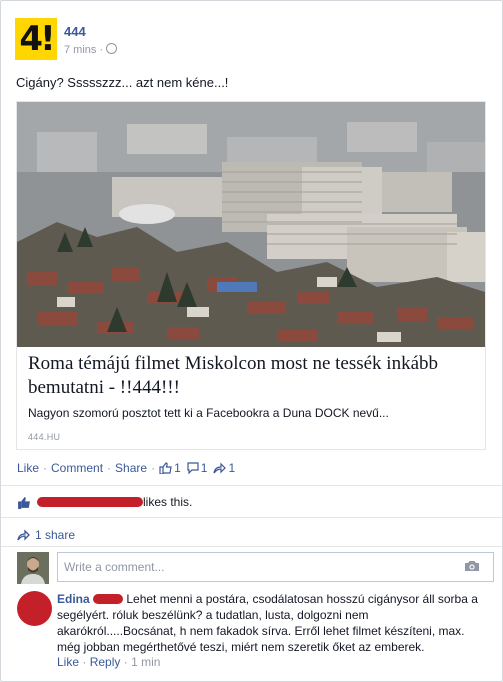 The width and height of the screenshot is (503, 682). What do you see at coordinates (145, 662) in the screenshot?
I see `comment-timestamp: 1 min` at bounding box center [145, 662].